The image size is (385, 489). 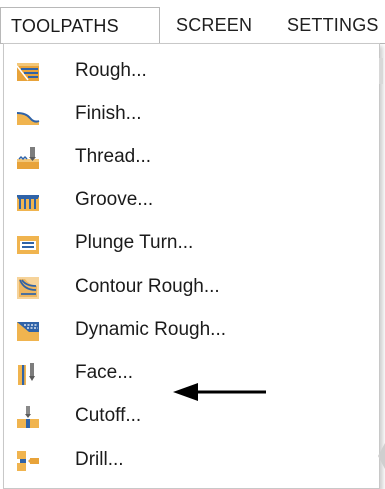 What do you see at coordinates (26, 374) in the screenshot?
I see `face-toolpath-icon` at bounding box center [26, 374].